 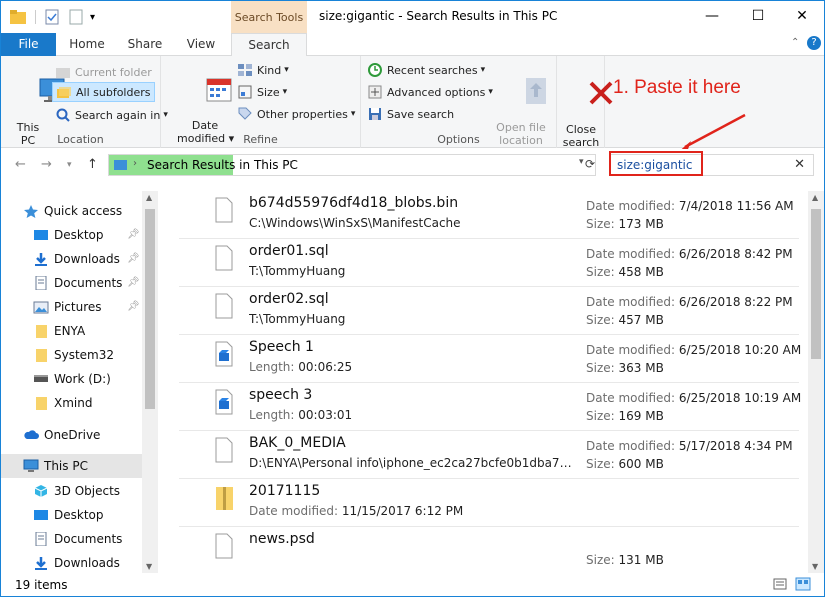 What do you see at coordinates (69, 165) in the screenshot?
I see `recent-locations-button: ▾` at bounding box center [69, 165].